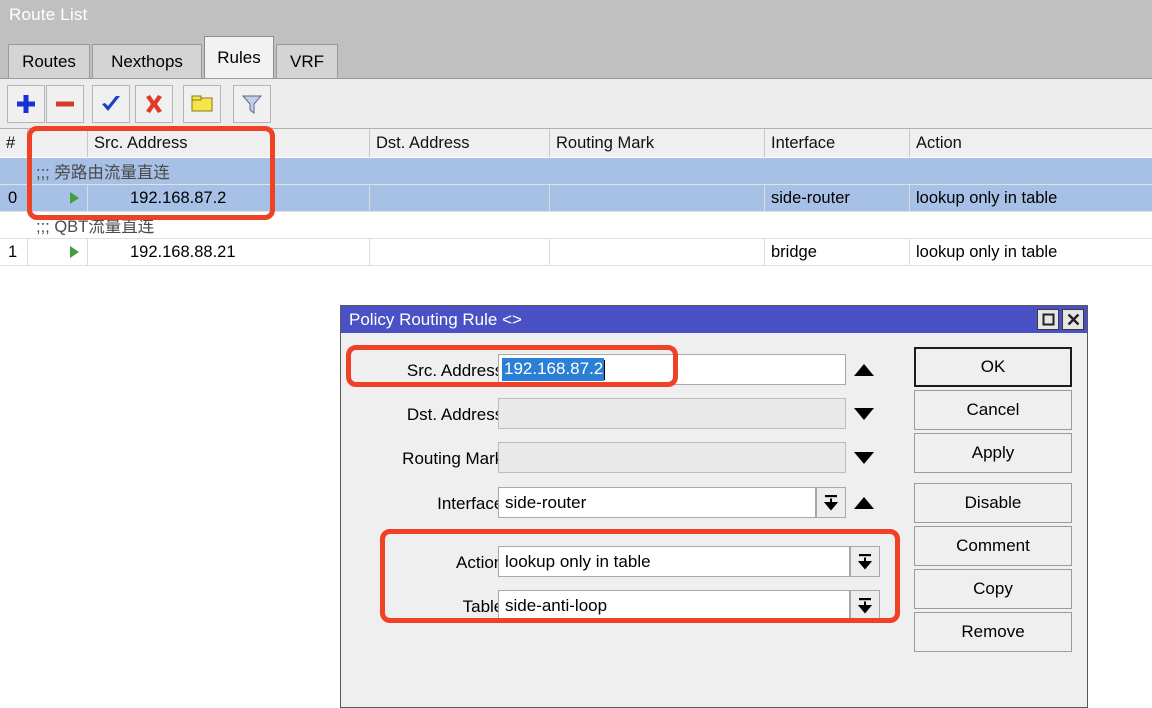 Image resolution: width=1152 pixels, height=708 pixels. What do you see at coordinates (672, 413) in the screenshot?
I see `dst-address-input` at bounding box center [672, 413].